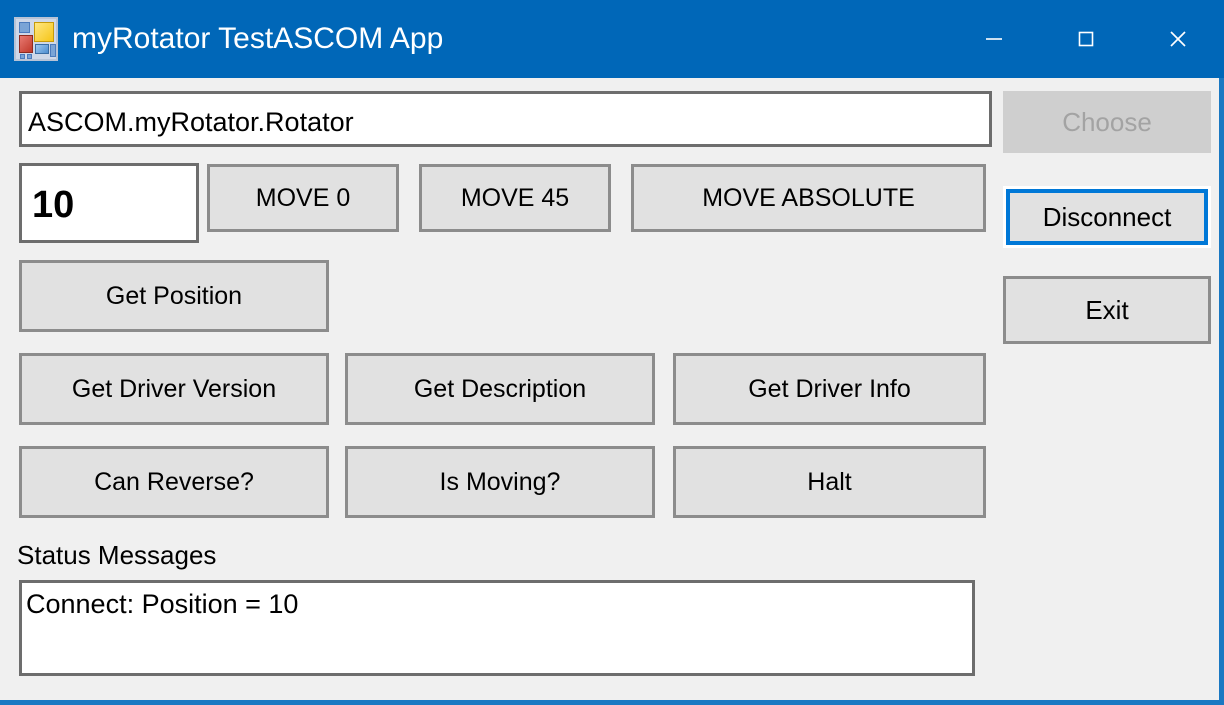  What do you see at coordinates (174, 389) in the screenshot?
I see `get-driver-version-button: Get Driver Version` at bounding box center [174, 389].